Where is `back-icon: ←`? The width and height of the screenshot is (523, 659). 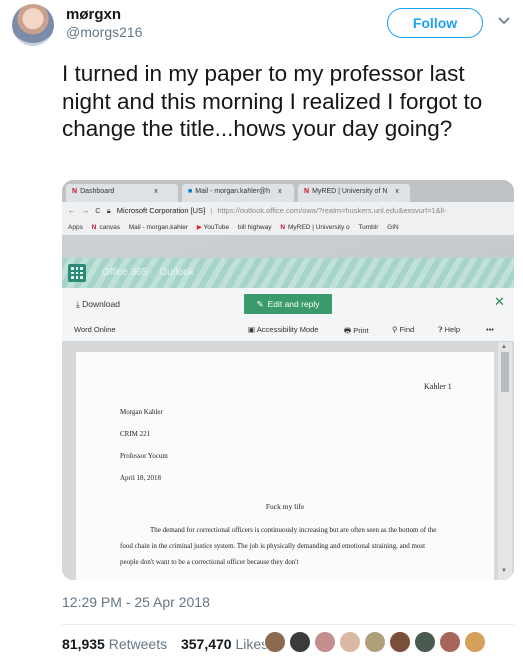 back-icon: ← is located at coordinates (72, 210).